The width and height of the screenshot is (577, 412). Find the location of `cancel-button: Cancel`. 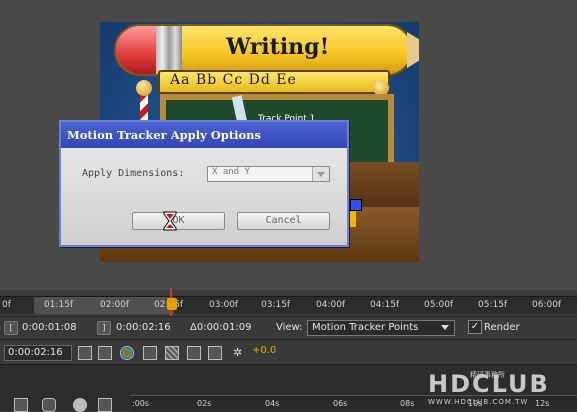

cancel-button: Cancel is located at coordinates (283, 221).